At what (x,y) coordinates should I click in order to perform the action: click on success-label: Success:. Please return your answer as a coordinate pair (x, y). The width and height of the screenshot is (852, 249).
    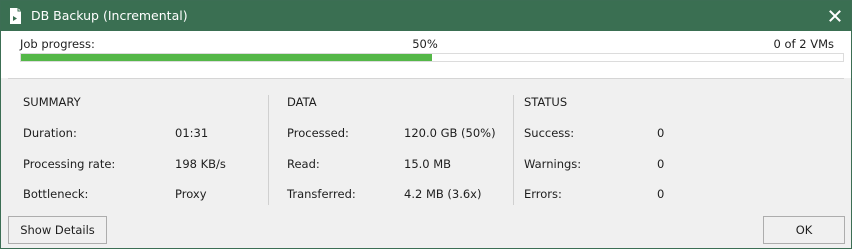
    Looking at the image, I should click on (549, 133).